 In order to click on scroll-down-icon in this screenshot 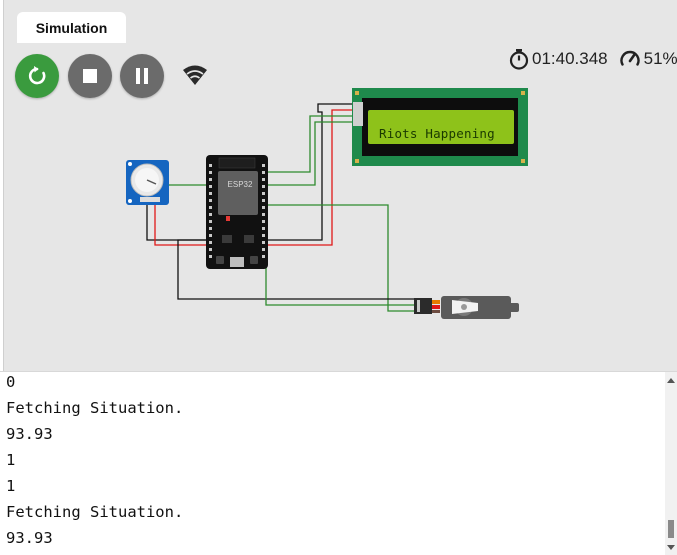, I will do `click(671, 547)`.